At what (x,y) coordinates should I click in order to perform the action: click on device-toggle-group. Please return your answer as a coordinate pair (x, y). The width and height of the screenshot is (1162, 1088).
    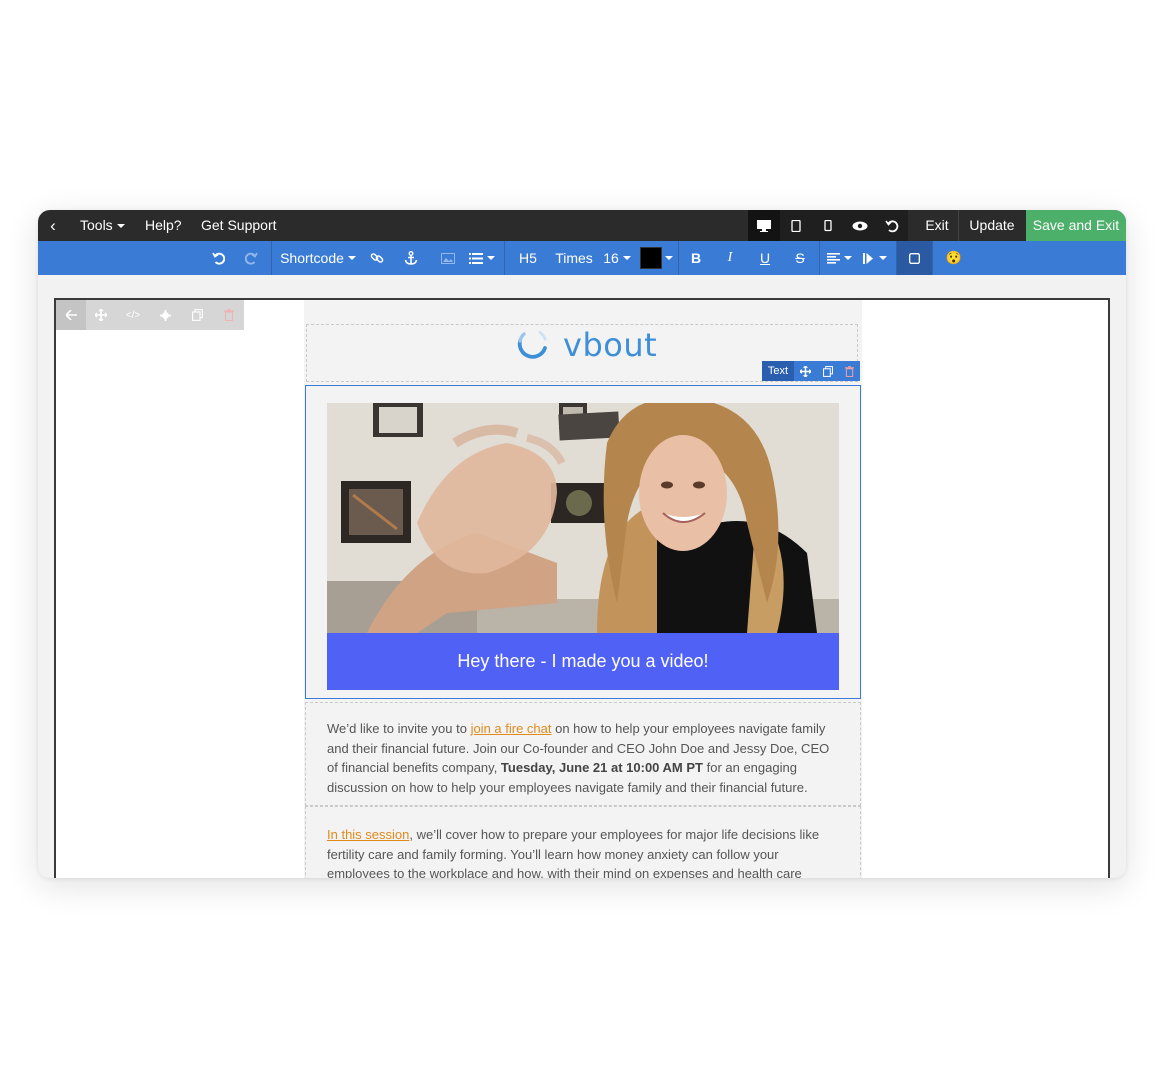
    Looking at the image, I should click on (828, 225).